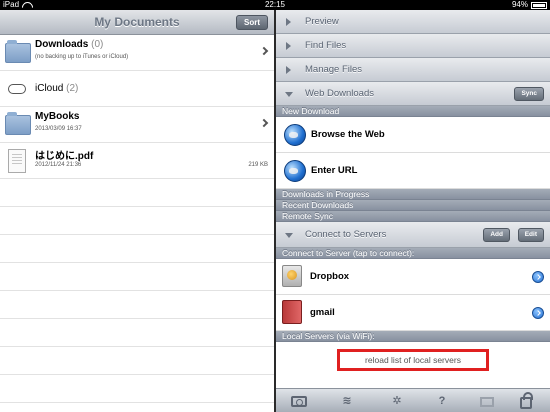 The width and height of the screenshot is (550, 412). What do you see at coordinates (292, 312) in the screenshot?
I see `gmail-icon` at bounding box center [292, 312].